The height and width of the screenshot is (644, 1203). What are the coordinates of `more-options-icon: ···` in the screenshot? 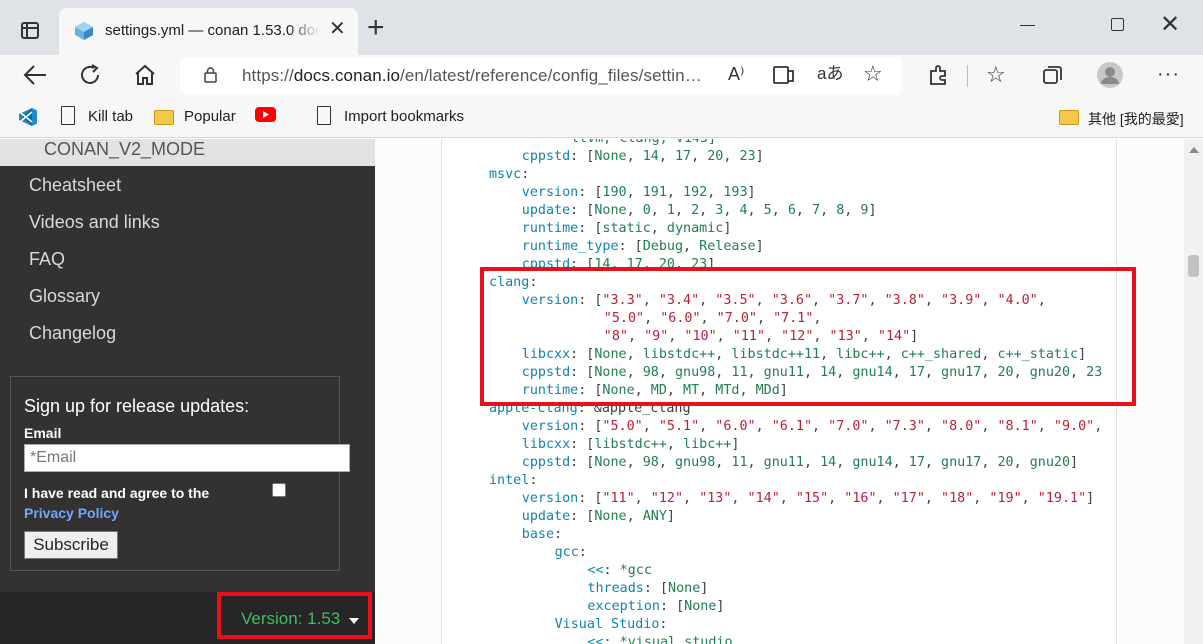 It's located at (1168, 74).